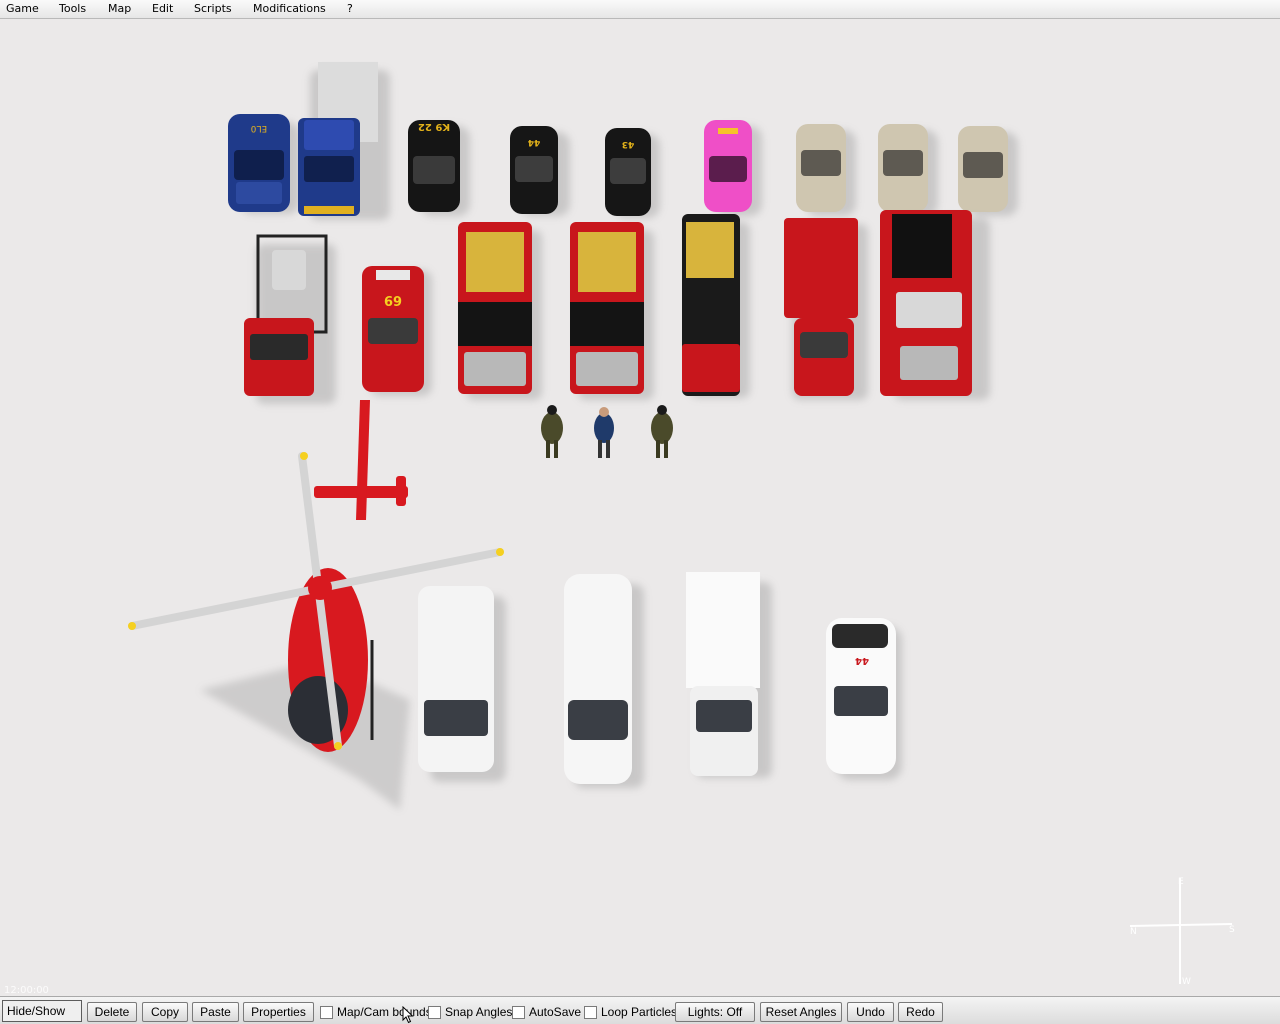 Image resolution: width=1280 pixels, height=1024 pixels. I want to click on loop-particles-label: Loop Particles, so click(639, 1012).